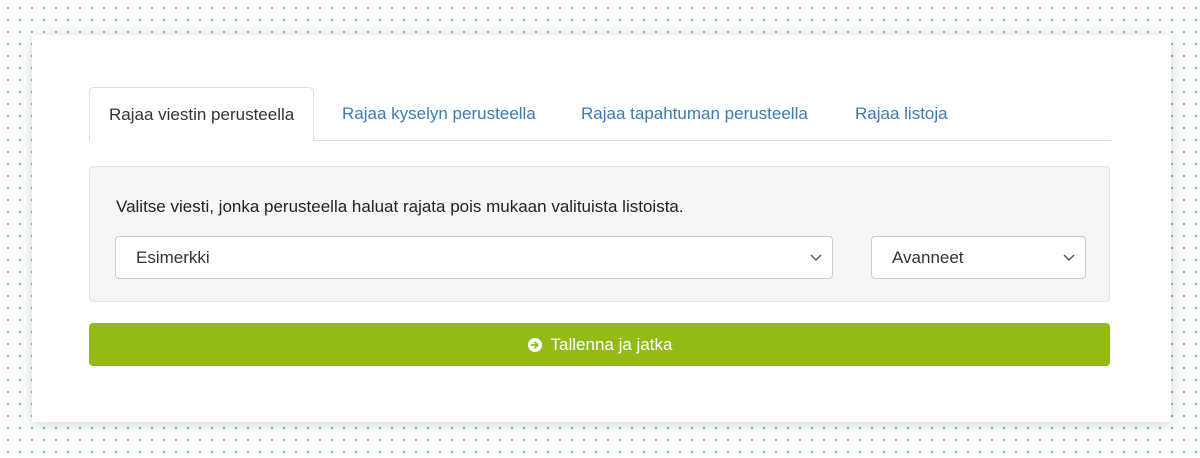  Describe the element at coordinates (474, 257) in the screenshot. I see `message-select: Esimerkki` at that location.